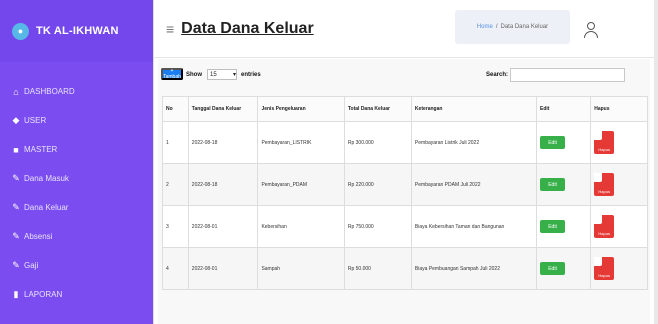 The image size is (658, 324). I want to click on sidebar-item-gaji: ✎ Gaji, so click(76, 265).